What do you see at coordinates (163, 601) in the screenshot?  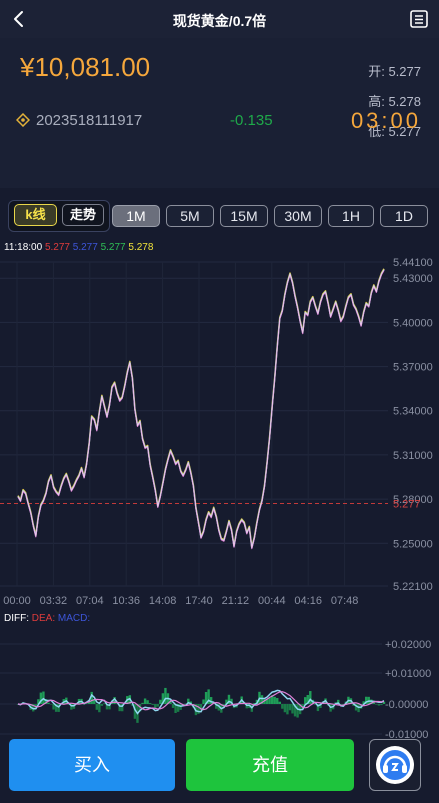 I see `x-tick-label: 14:08` at bounding box center [163, 601].